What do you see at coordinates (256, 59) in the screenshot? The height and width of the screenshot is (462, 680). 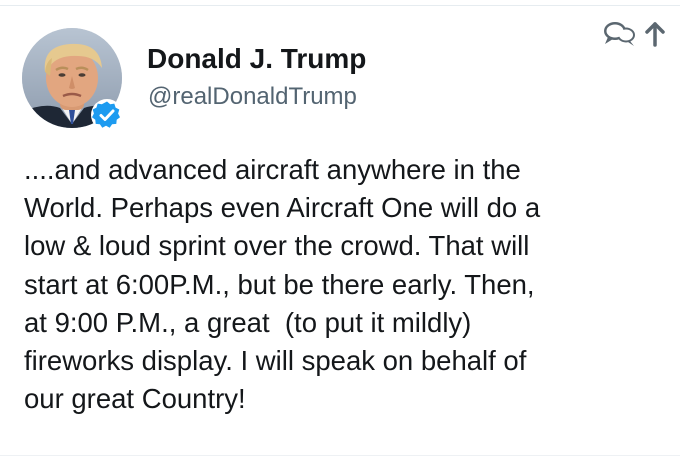 I see `display-name: Donald J. Trump` at bounding box center [256, 59].